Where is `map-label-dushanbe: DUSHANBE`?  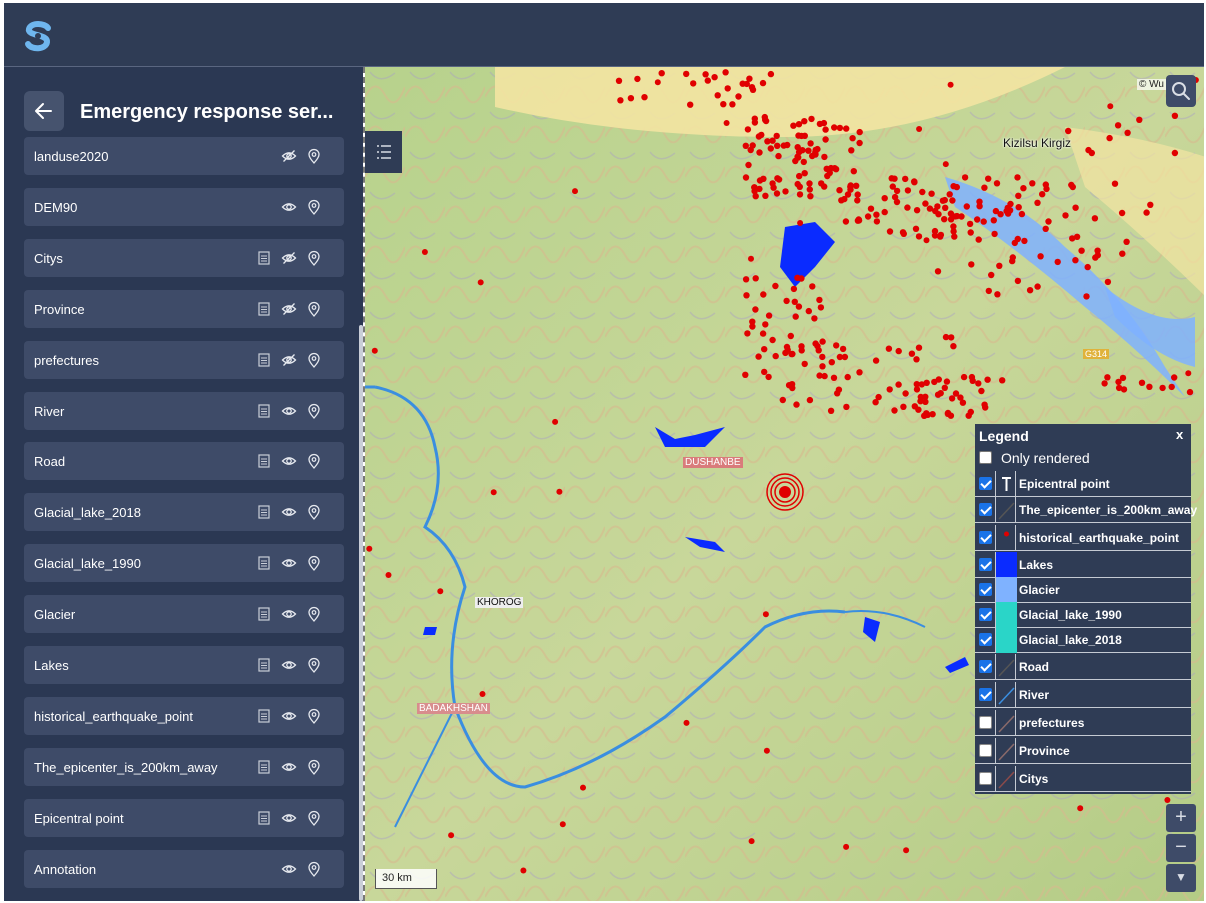 map-label-dushanbe: DUSHANBE is located at coordinates (713, 462).